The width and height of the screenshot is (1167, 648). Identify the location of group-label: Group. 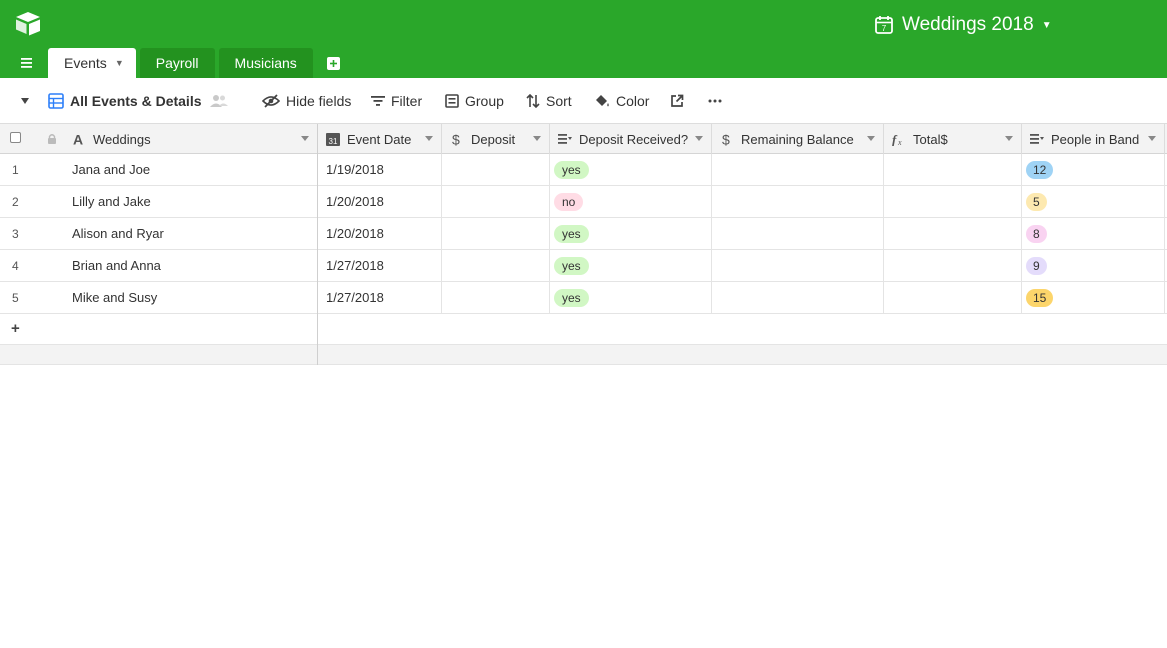
(484, 101).